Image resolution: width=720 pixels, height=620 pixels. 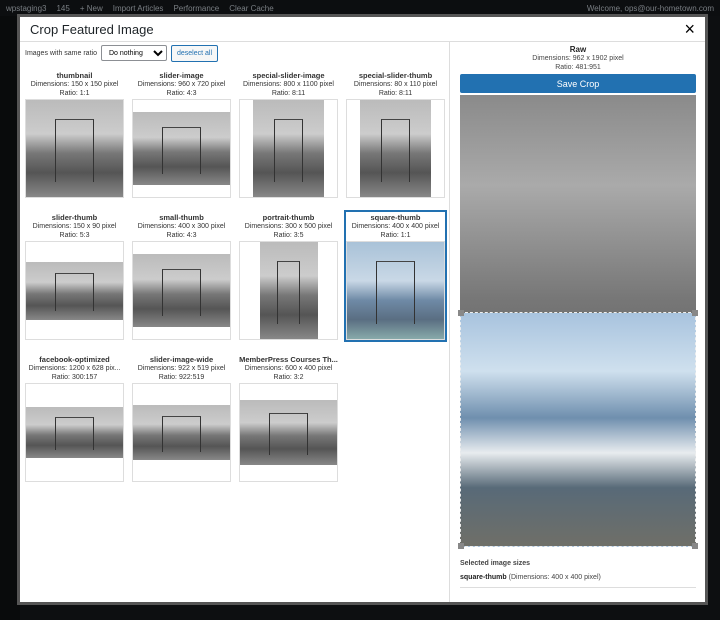 What do you see at coordinates (74, 84) in the screenshot?
I see `size-dimensions: Dimensions: 150 x 150 pixel` at bounding box center [74, 84].